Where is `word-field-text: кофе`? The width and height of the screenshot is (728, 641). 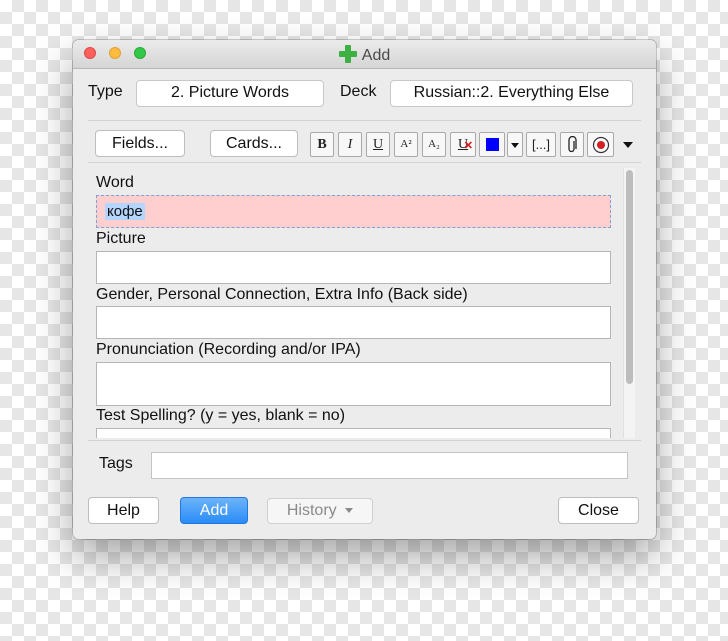
word-field-text: кофе is located at coordinates (125, 211).